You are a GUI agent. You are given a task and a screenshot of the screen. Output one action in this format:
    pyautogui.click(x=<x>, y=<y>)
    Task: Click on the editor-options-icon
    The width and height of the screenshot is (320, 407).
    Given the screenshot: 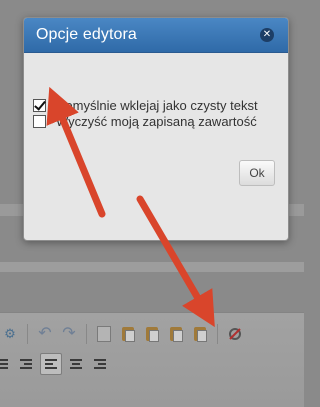 What is the action you would take?
    pyautogui.click(x=235, y=334)
    